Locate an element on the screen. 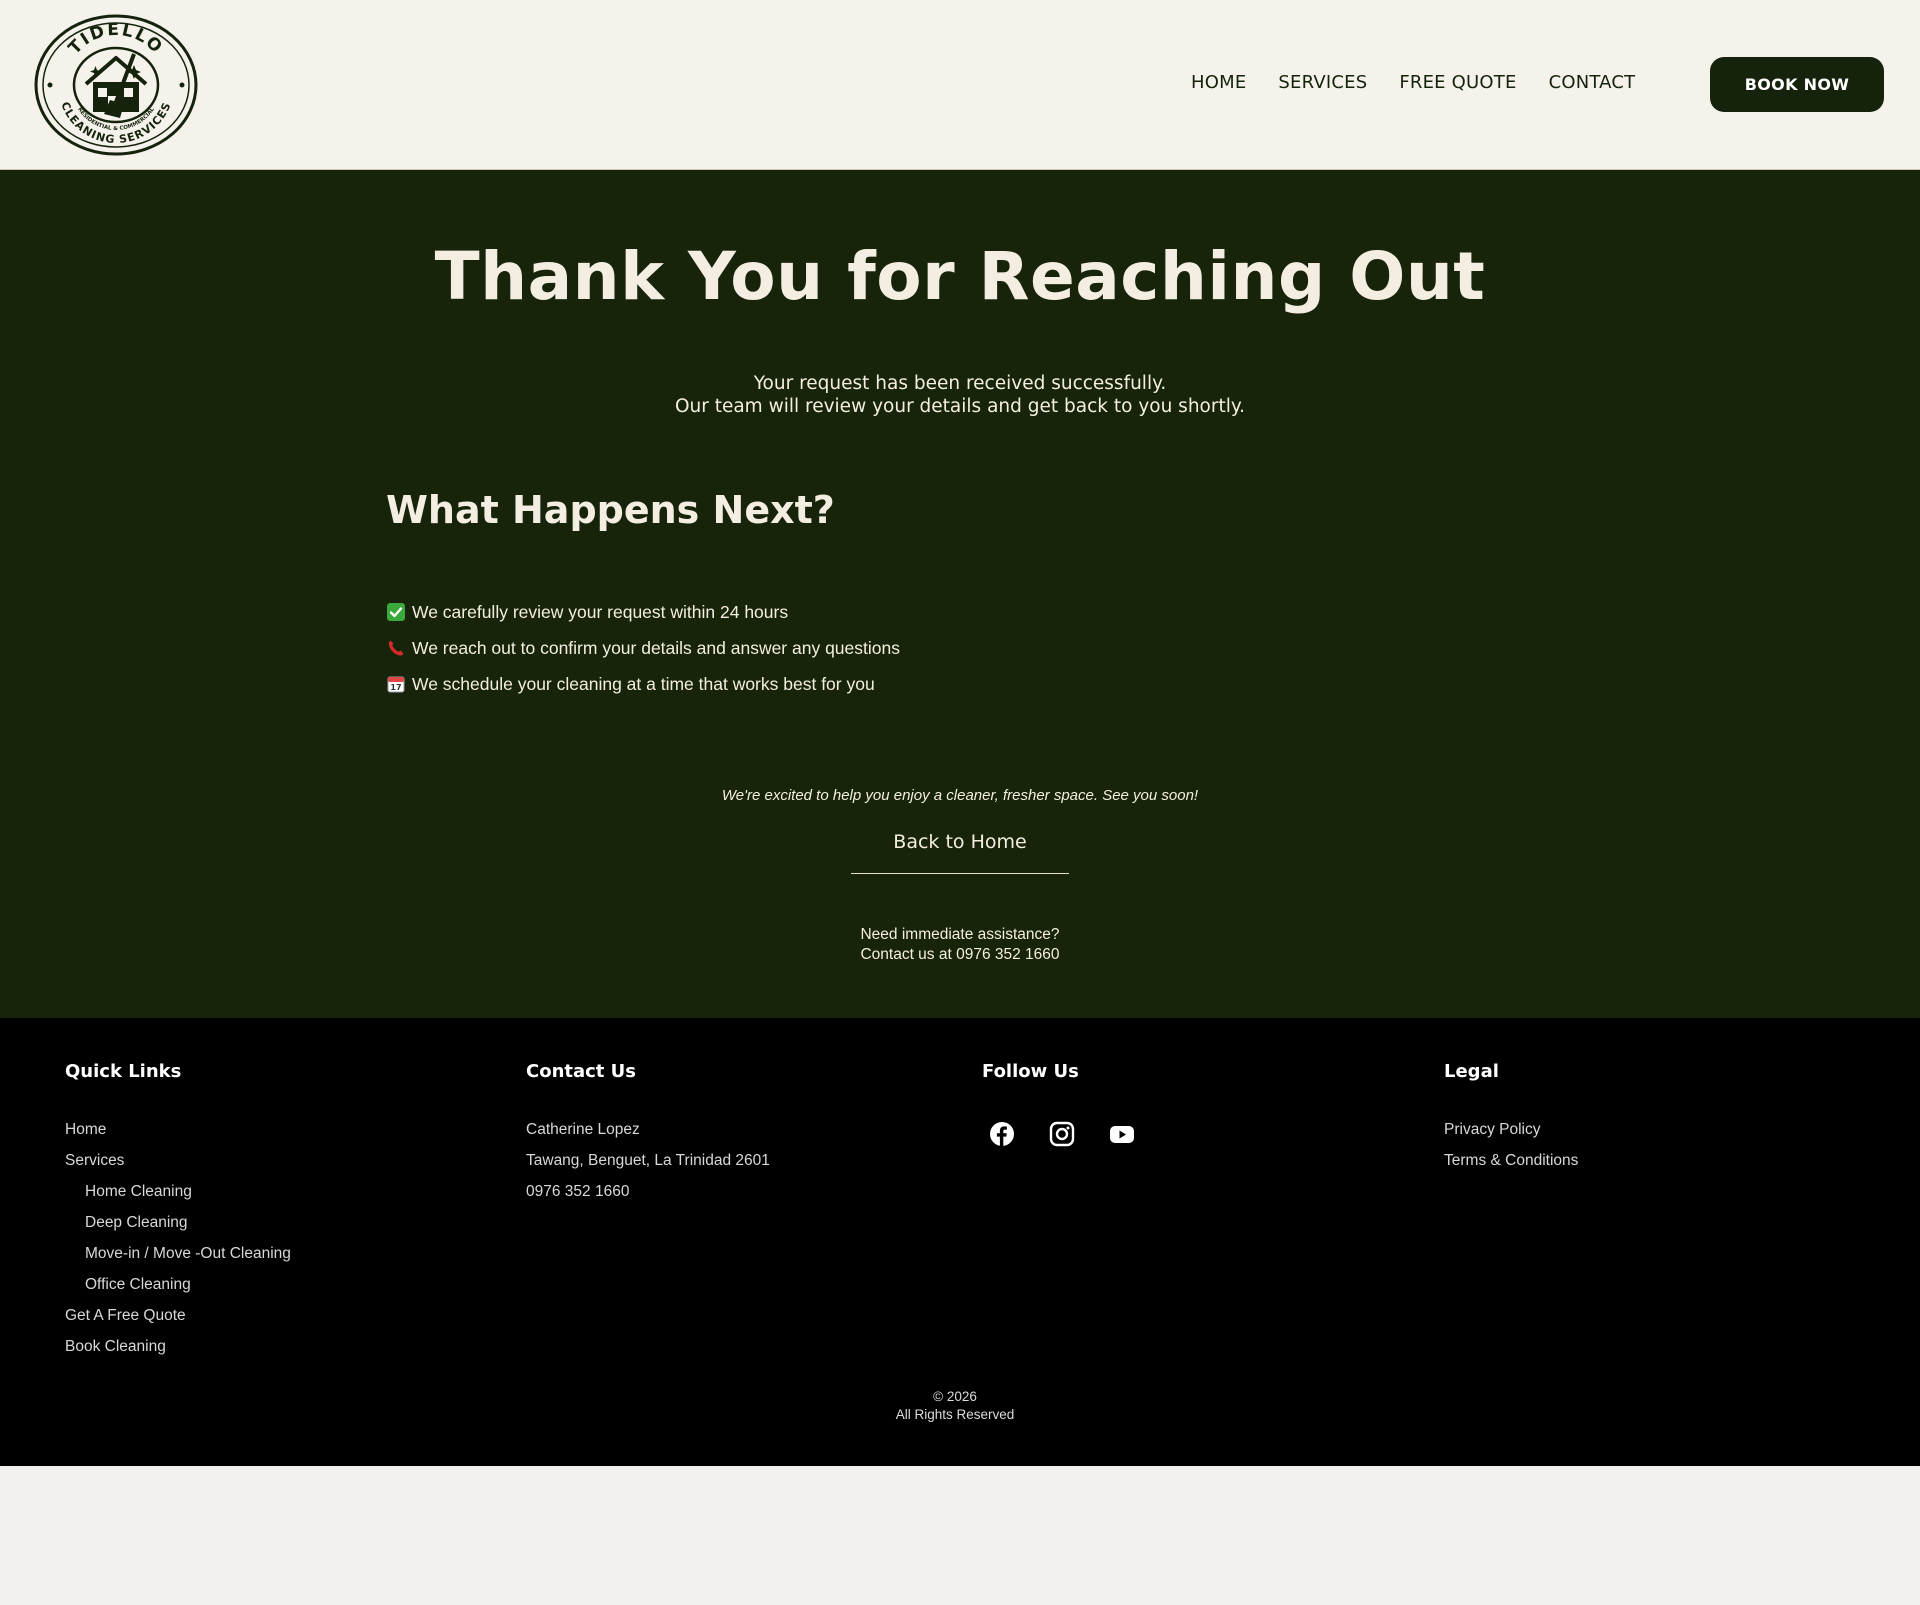  social-links is located at coordinates (1072, 1134).